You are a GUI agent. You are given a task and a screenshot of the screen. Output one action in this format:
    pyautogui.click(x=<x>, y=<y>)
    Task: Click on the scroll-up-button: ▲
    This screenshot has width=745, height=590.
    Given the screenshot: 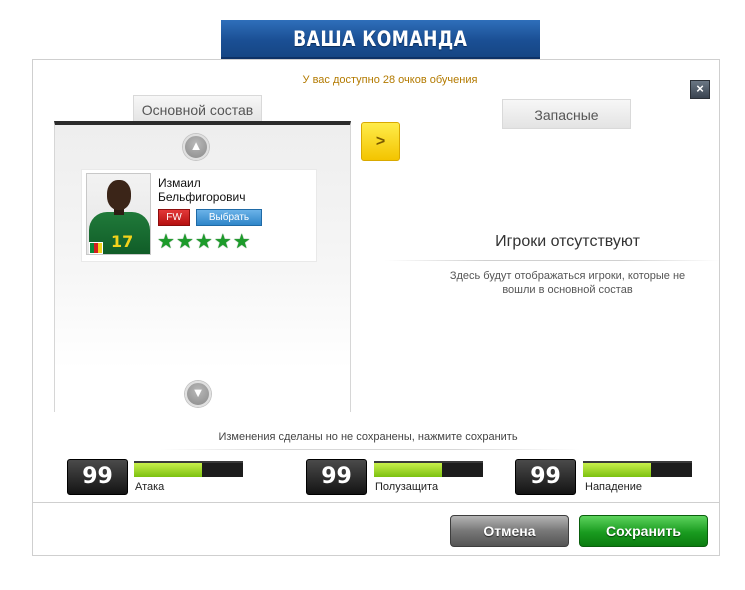 What is the action you would take?
    pyautogui.click(x=196, y=147)
    